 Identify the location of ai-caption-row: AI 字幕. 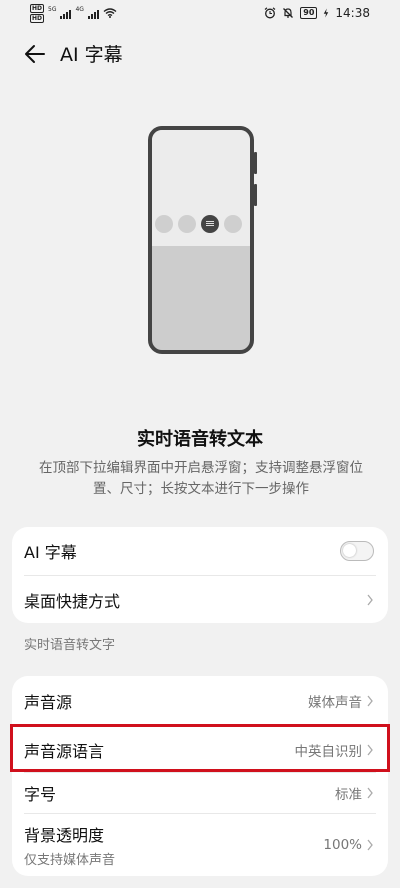
(200, 551).